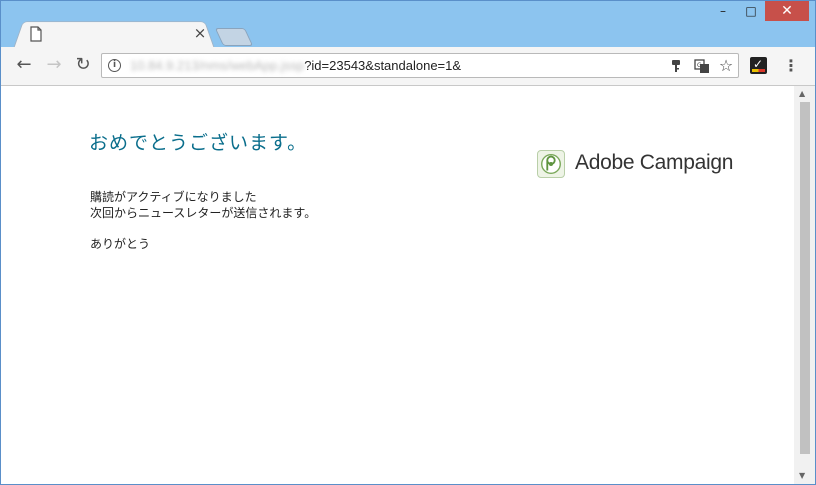 This screenshot has width=816, height=485. What do you see at coordinates (200, 33) in the screenshot?
I see `tab-close-icon: ×` at bounding box center [200, 33].